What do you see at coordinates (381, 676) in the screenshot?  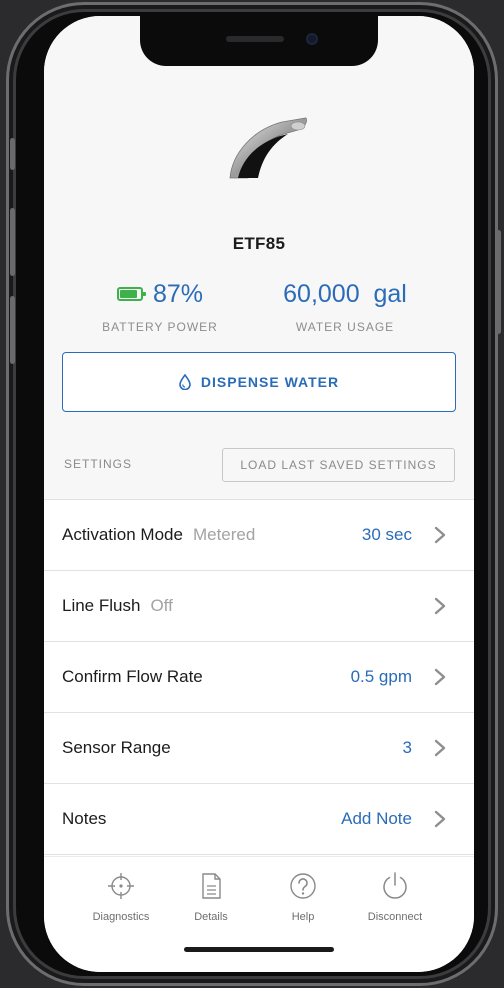 I see `setting-value: 0.5 gpm` at bounding box center [381, 676].